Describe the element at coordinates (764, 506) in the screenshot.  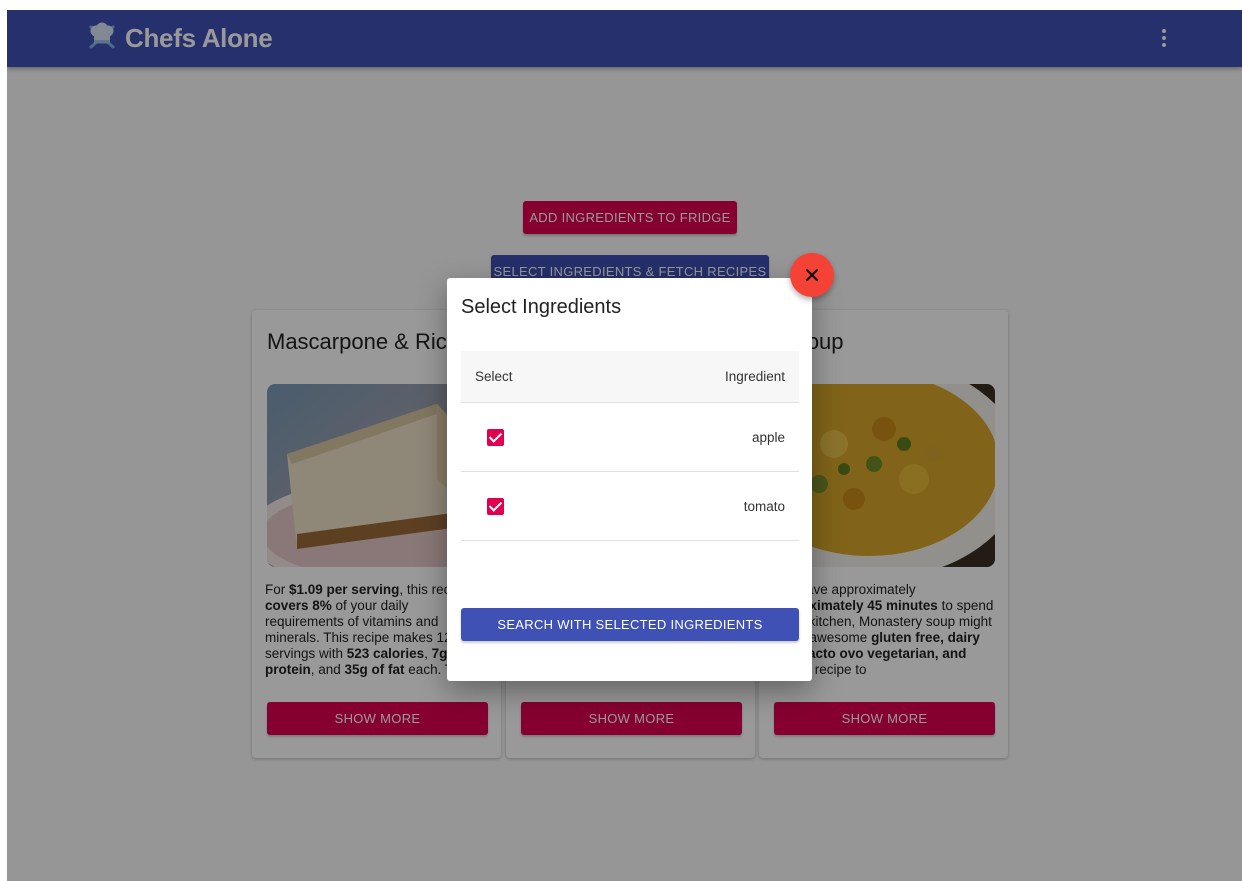
I see `ingredient-name: tomato` at that location.